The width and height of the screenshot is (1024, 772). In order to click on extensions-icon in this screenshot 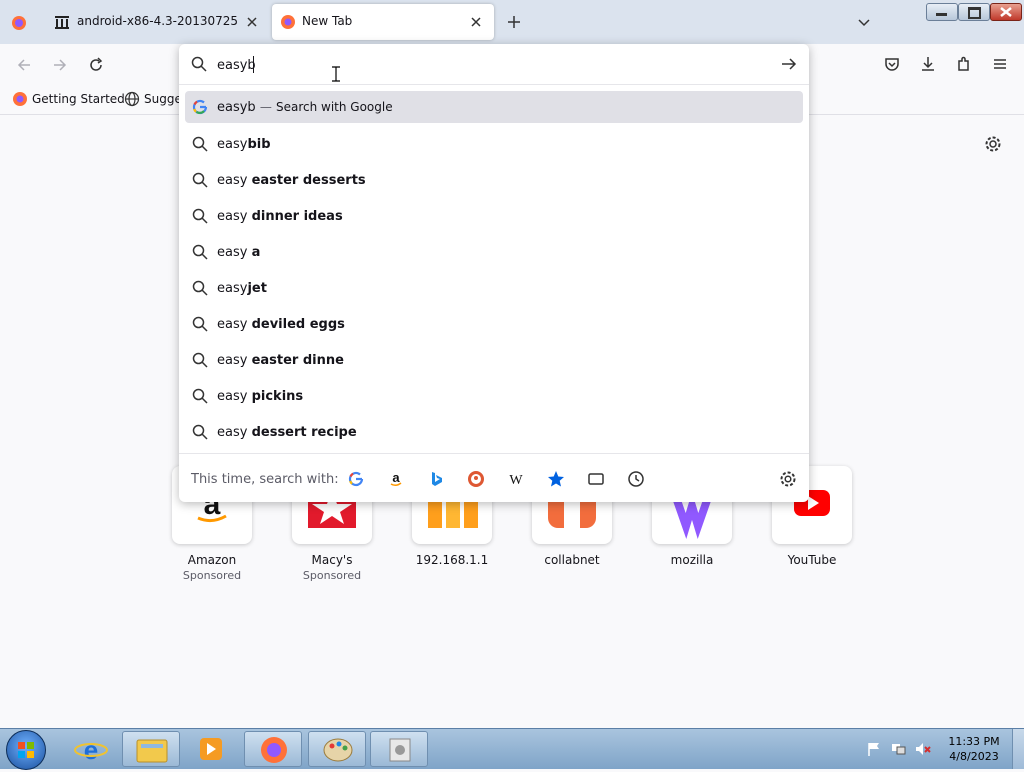, I will do `click(964, 64)`.